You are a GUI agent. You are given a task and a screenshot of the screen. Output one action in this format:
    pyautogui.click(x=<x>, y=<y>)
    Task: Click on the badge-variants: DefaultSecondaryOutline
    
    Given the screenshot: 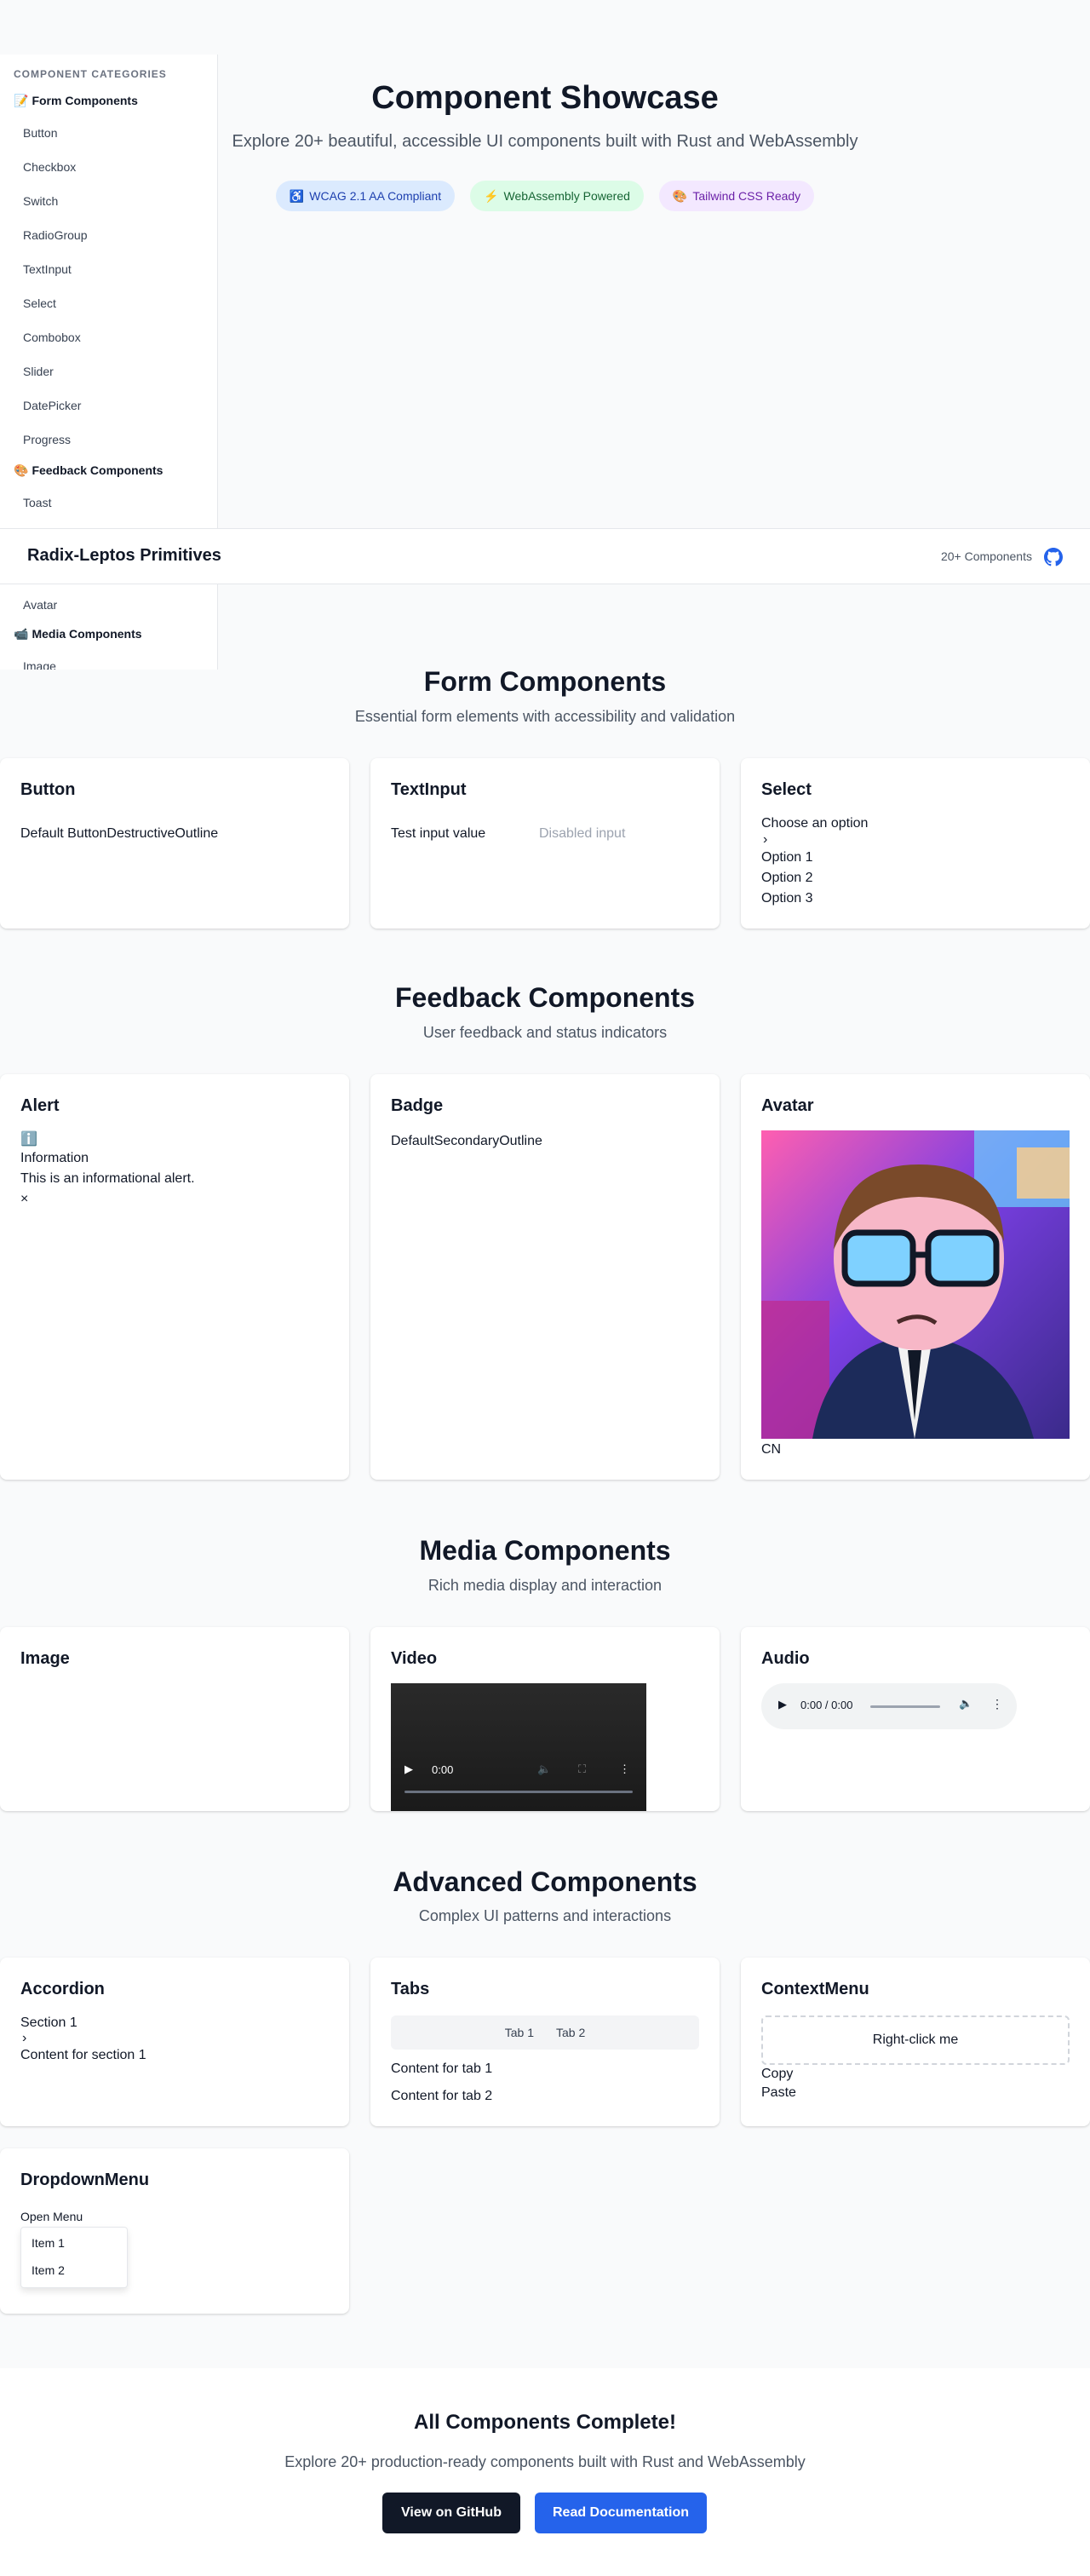 What is the action you would take?
    pyautogui.click(x=467, y=1141)
    